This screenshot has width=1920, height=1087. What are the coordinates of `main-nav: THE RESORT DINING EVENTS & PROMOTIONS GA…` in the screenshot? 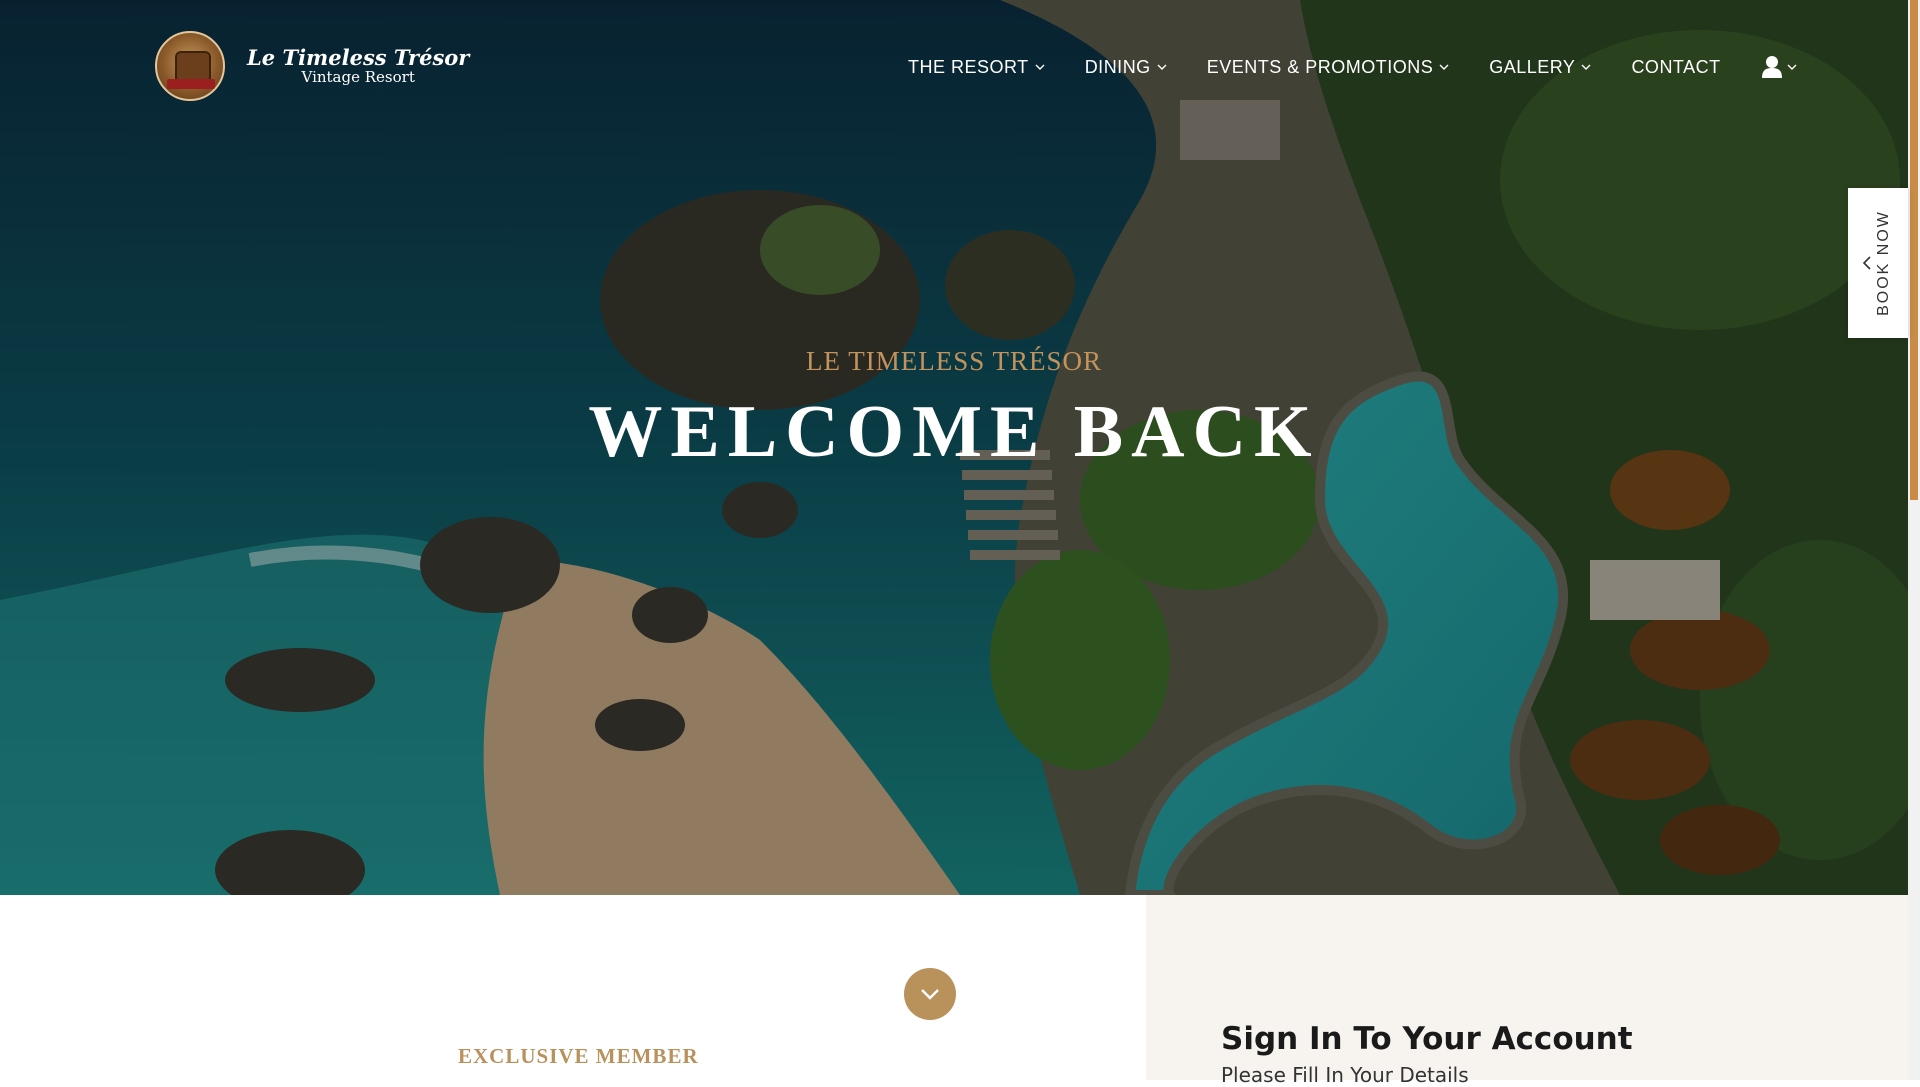 It's located at (1352, 67).